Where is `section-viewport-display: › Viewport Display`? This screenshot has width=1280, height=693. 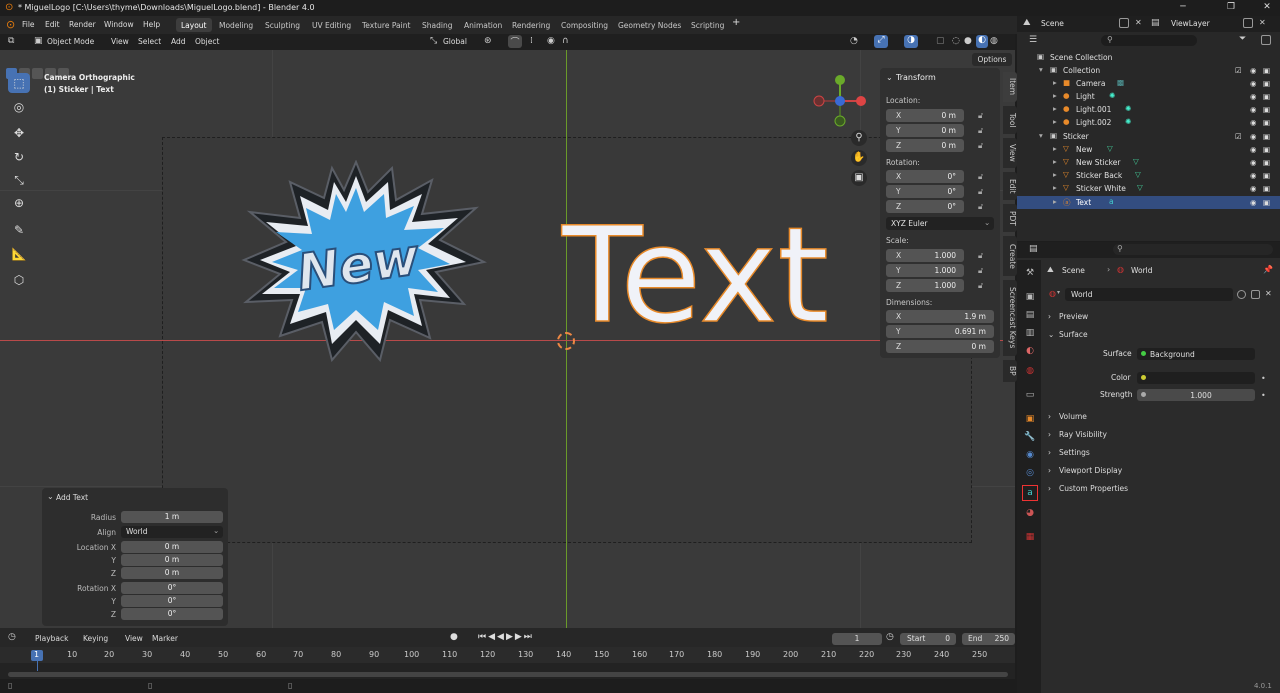
section-viewport-display: › Viewport Display is located at coordinates (1161, 471).